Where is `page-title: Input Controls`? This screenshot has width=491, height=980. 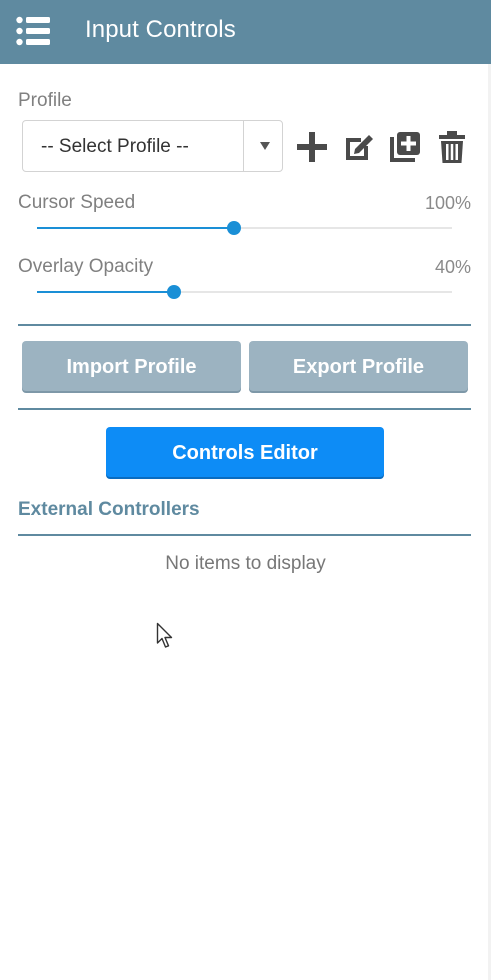 page-title: Input Controls is located at coordinates (160, 29).